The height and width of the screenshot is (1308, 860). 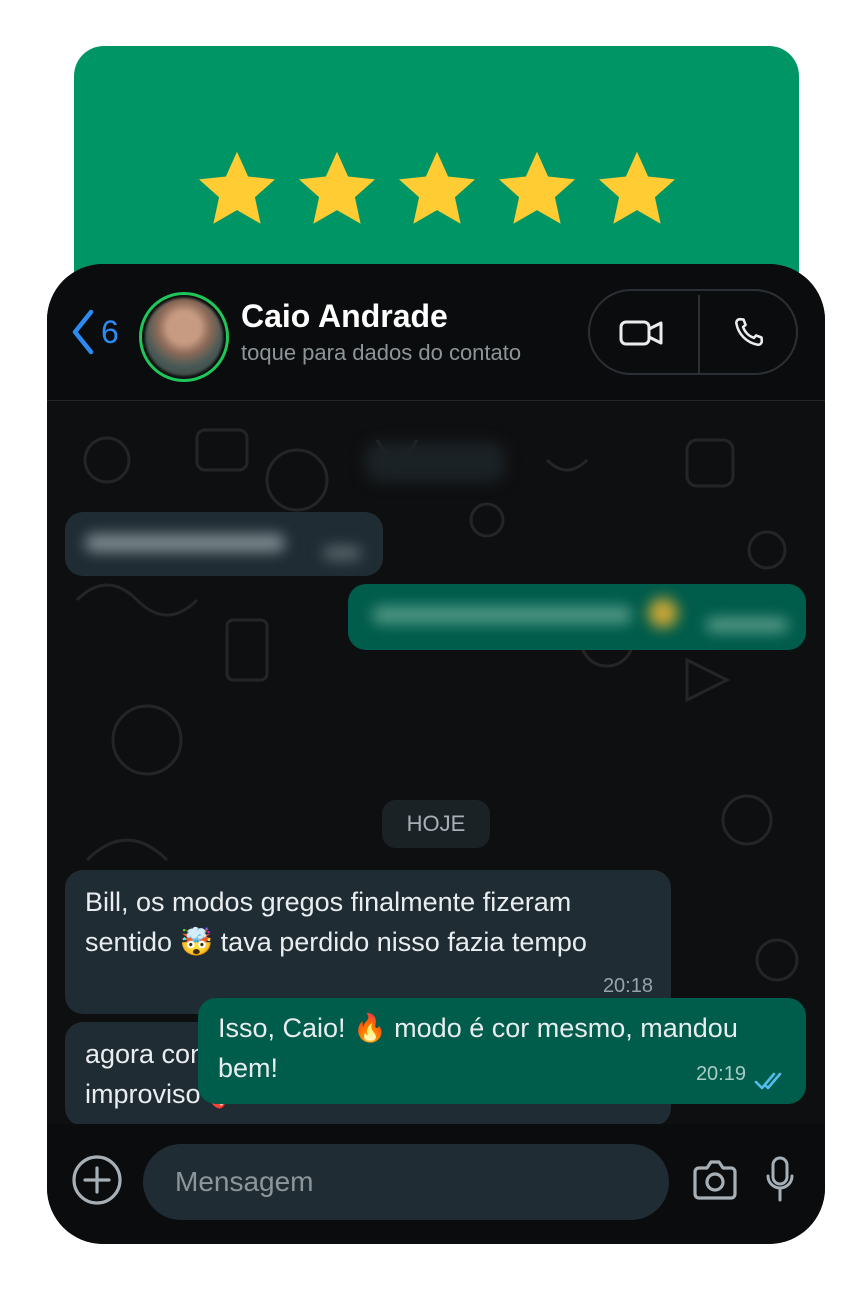 I want to click on date-separator: HOJE, so click(x=436, y=824).